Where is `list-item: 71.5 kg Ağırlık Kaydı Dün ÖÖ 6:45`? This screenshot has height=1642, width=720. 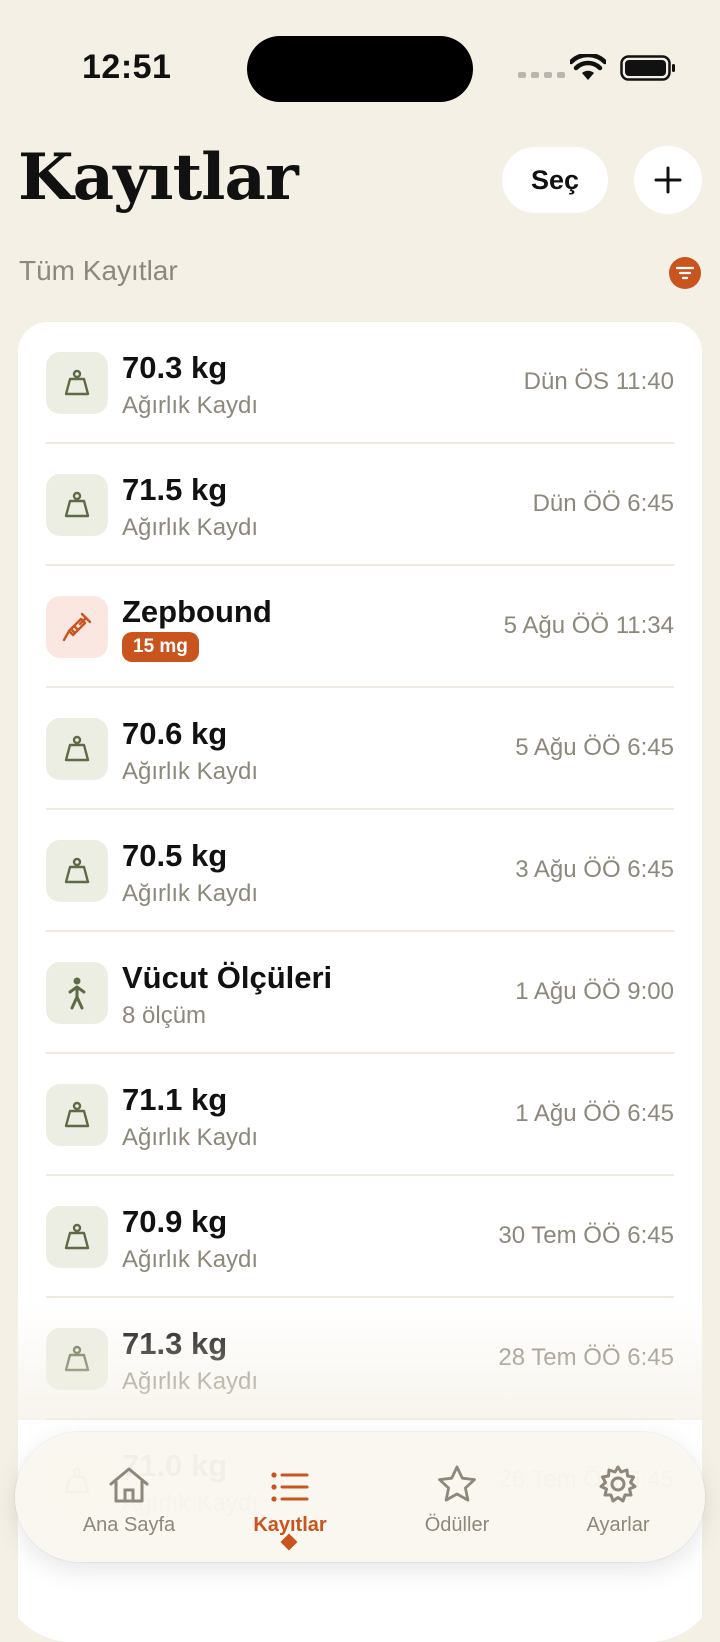
list-item: 71.5 kg Ağırlık Kaydı Dün ÖÖ 6:45 is located at coordinates (360, 505).